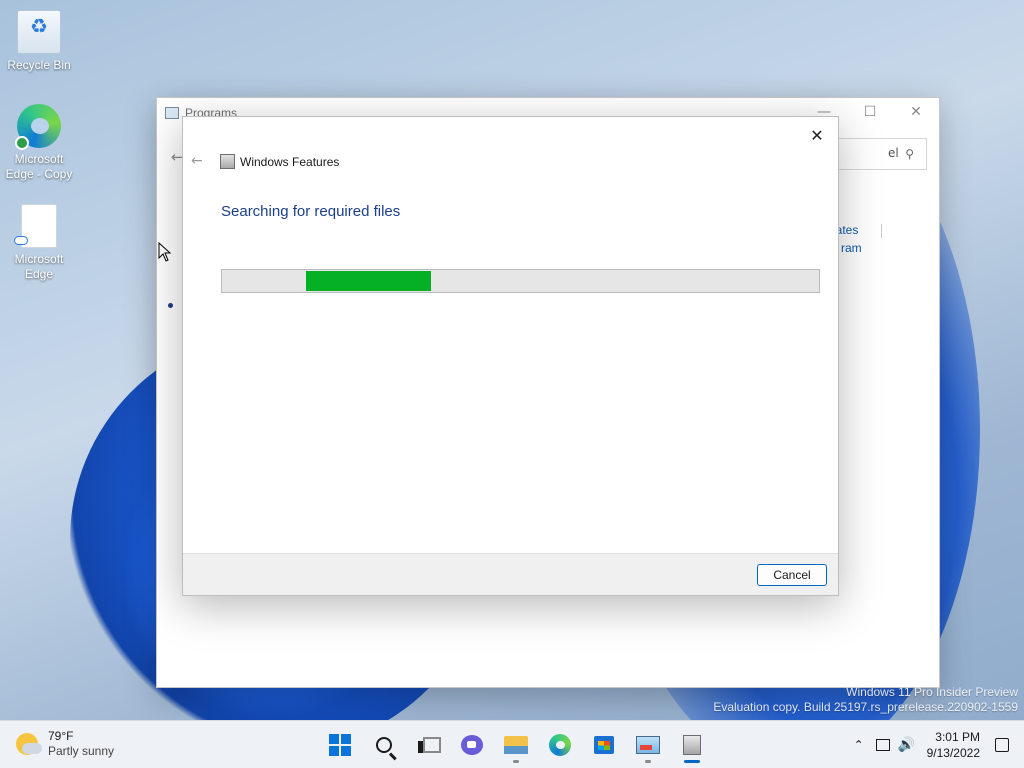 The image size is (1024, 768). Describe the element at coordinates (39, 266) in the screenshot. I see `desktop-icon-label: Microsoft Edge` at that location.